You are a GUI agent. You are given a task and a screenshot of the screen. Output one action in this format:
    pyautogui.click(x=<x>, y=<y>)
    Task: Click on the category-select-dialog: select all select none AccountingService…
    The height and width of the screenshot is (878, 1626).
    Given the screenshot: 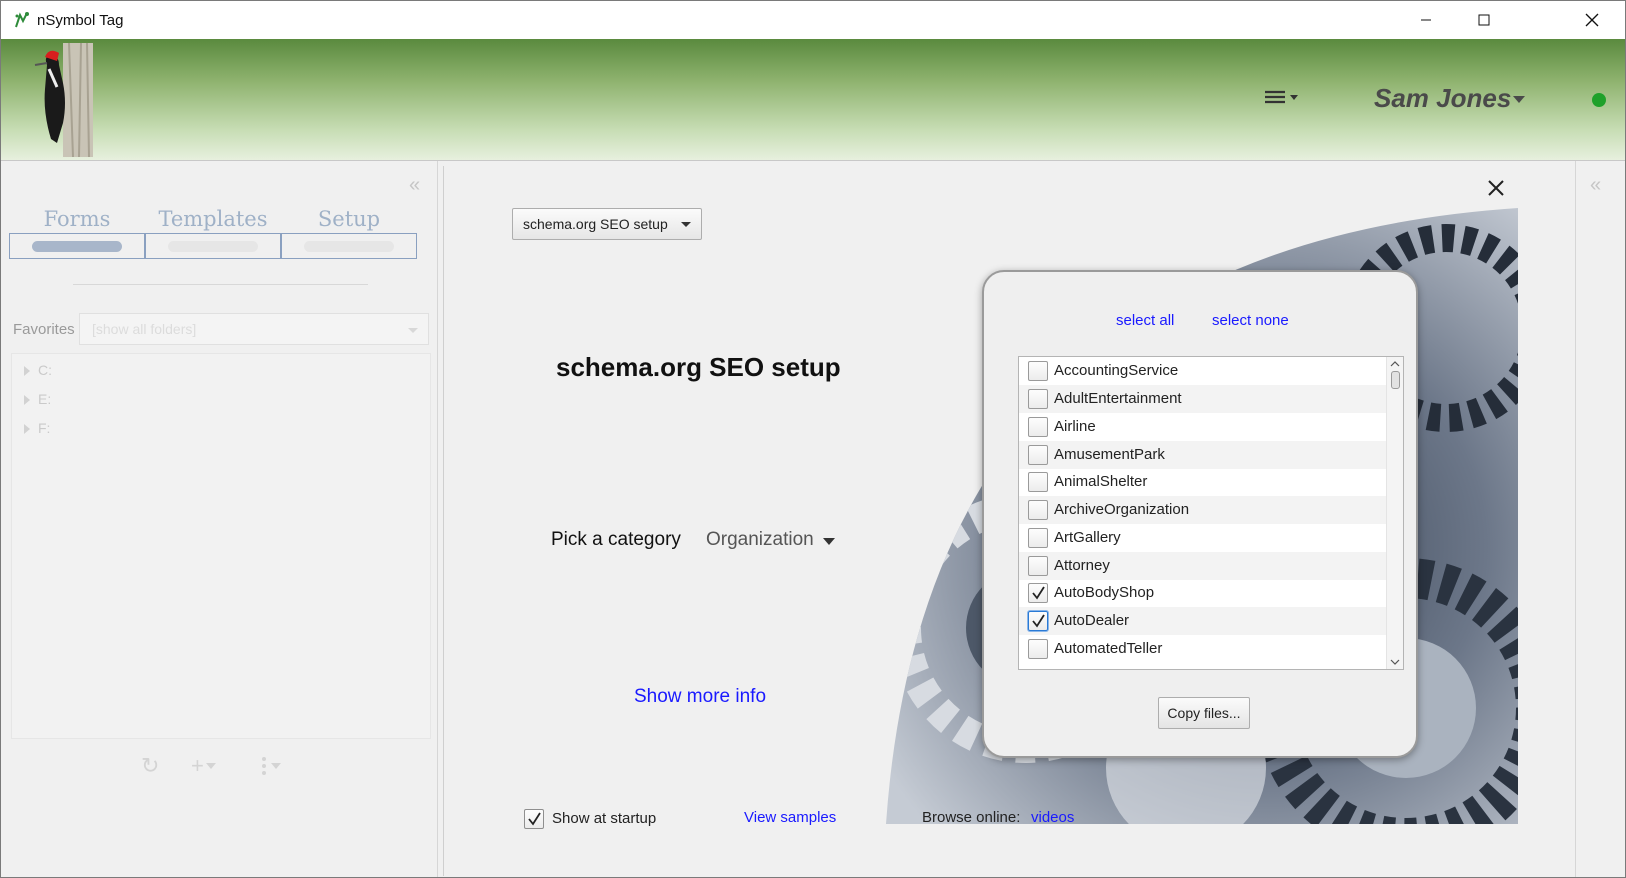 What is the action you would take?
    pyautogui.click(x=1200, y=514)
    